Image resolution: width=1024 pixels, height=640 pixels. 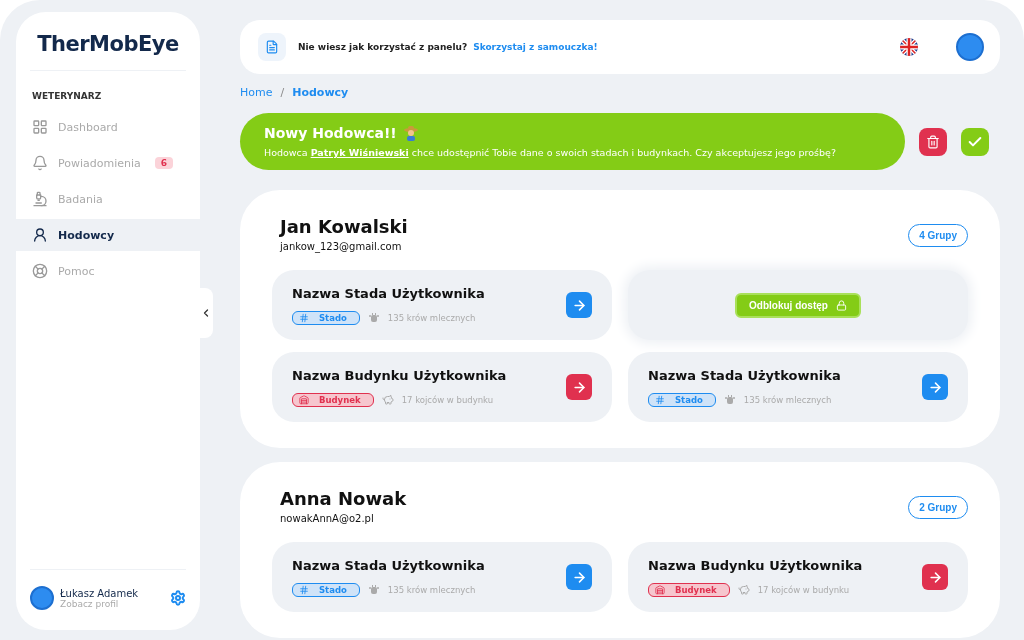 I want to click on settings-button, so click(x=178, y=598).